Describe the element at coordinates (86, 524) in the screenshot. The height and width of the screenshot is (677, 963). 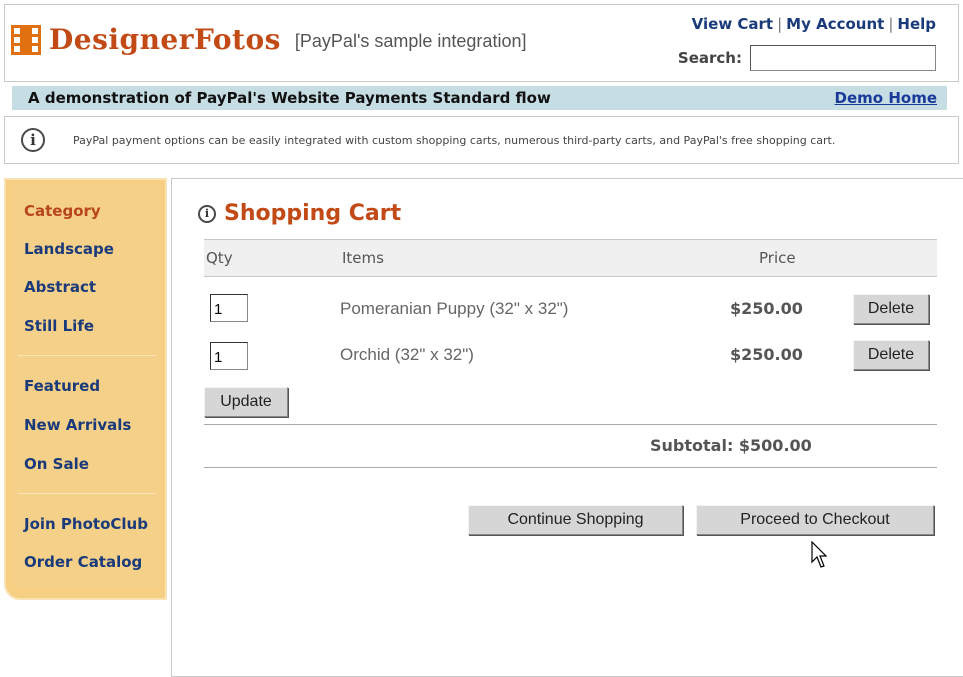
I see `sidebar-item-join-photoclub: Join PhotoClub` at that location.